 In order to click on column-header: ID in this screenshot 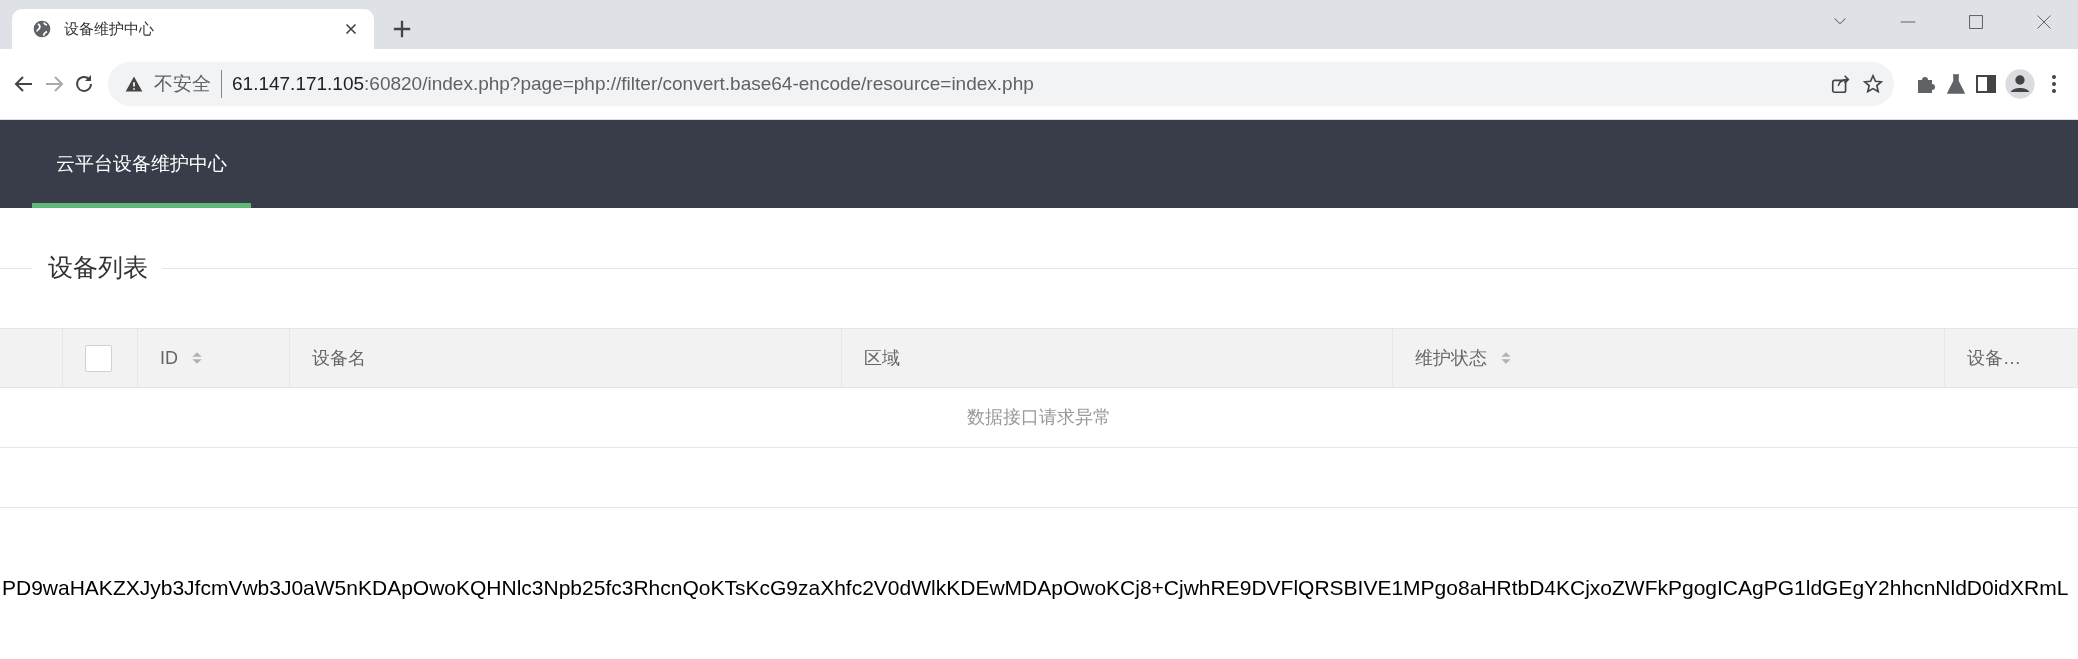, I will do `click(169, 358)`.